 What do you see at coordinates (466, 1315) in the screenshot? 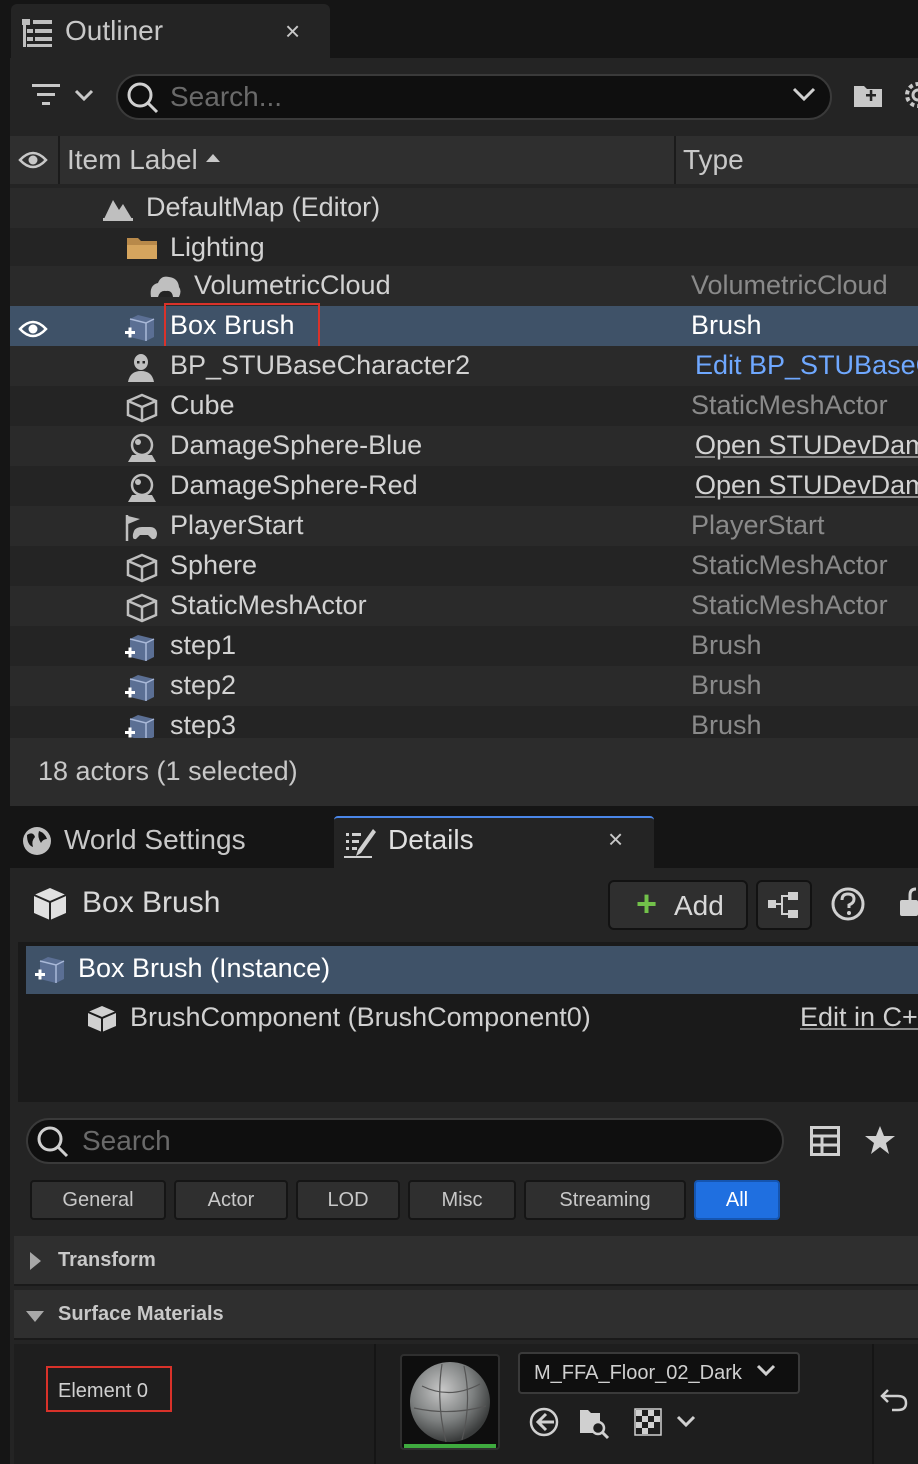
I see `section-surface-materials: Surface Materials` at bounding box center [466, 1315].